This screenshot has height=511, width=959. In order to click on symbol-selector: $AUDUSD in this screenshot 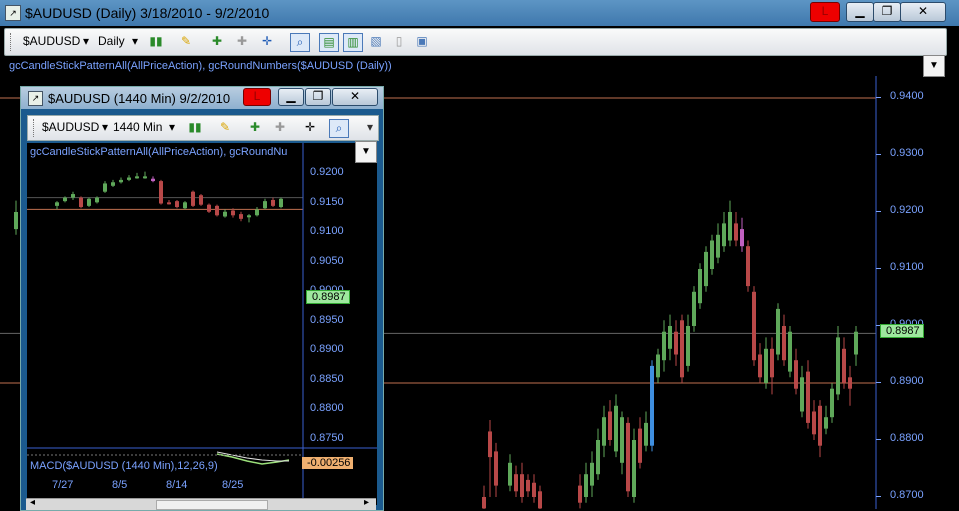, I will do `click(51, 41)`.